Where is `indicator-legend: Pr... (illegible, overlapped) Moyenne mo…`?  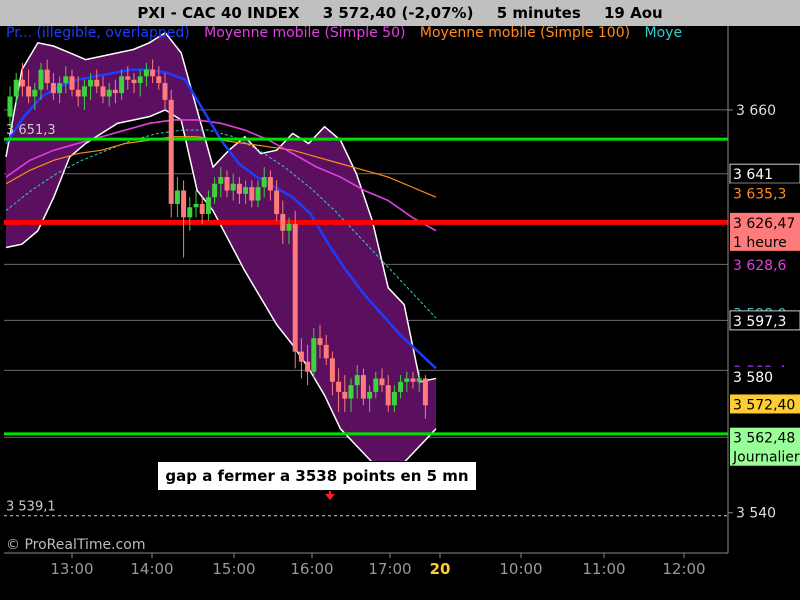 indicator-legend: Pr... (illegible, overlapped) Moyenne mo… is located at coordinates (349, 33).